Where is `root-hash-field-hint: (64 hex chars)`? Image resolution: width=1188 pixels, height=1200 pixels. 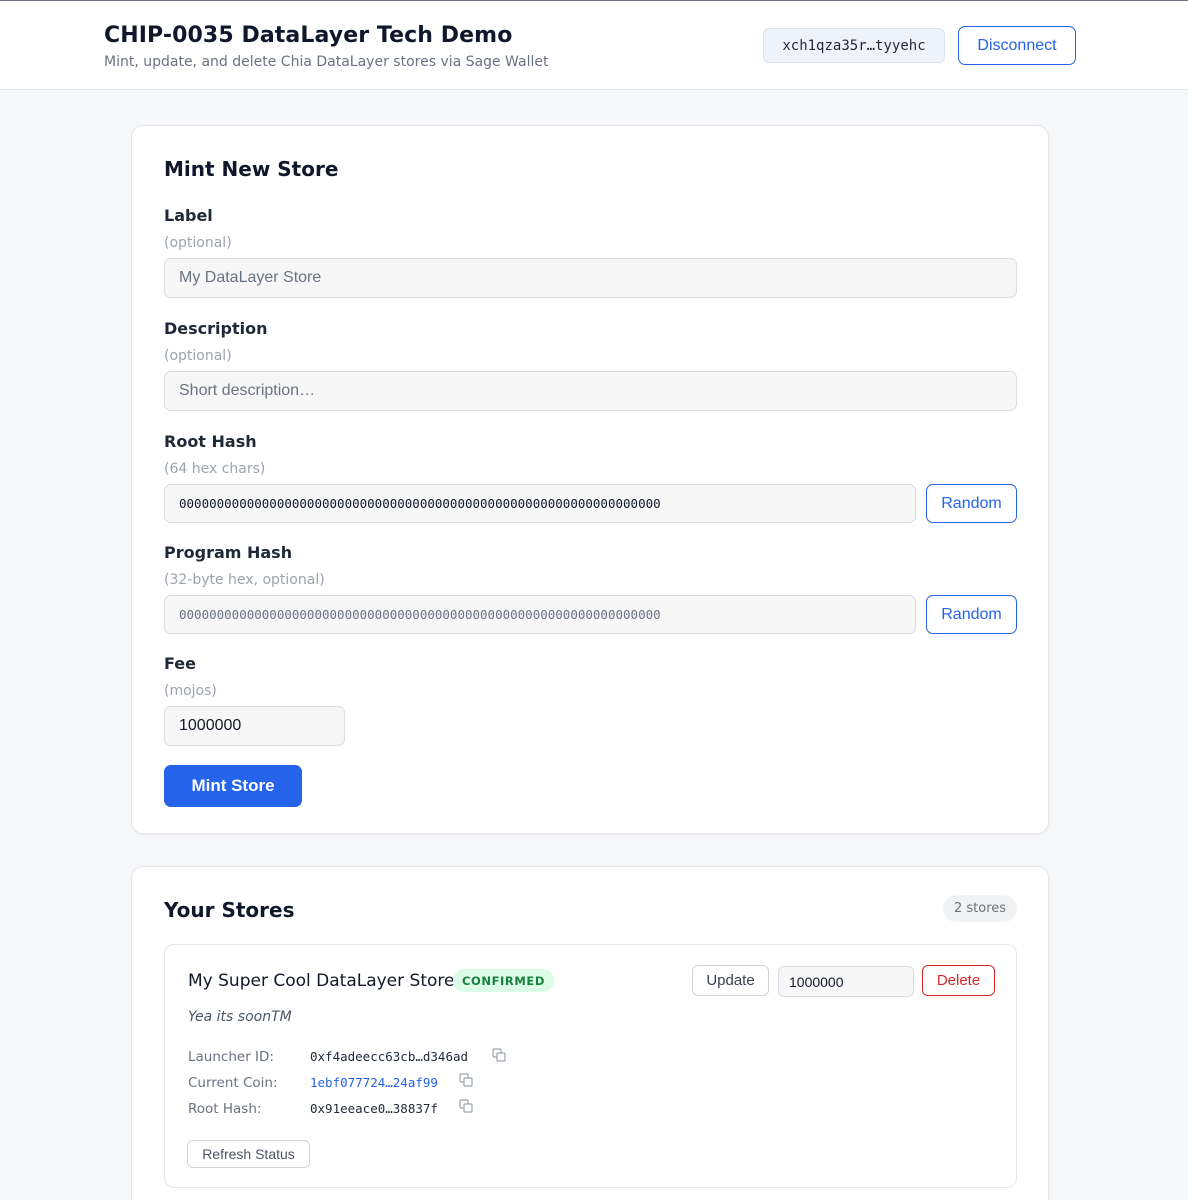 root-hash-field-hint: (64 hex chars) is located at coordinates (215, 469).